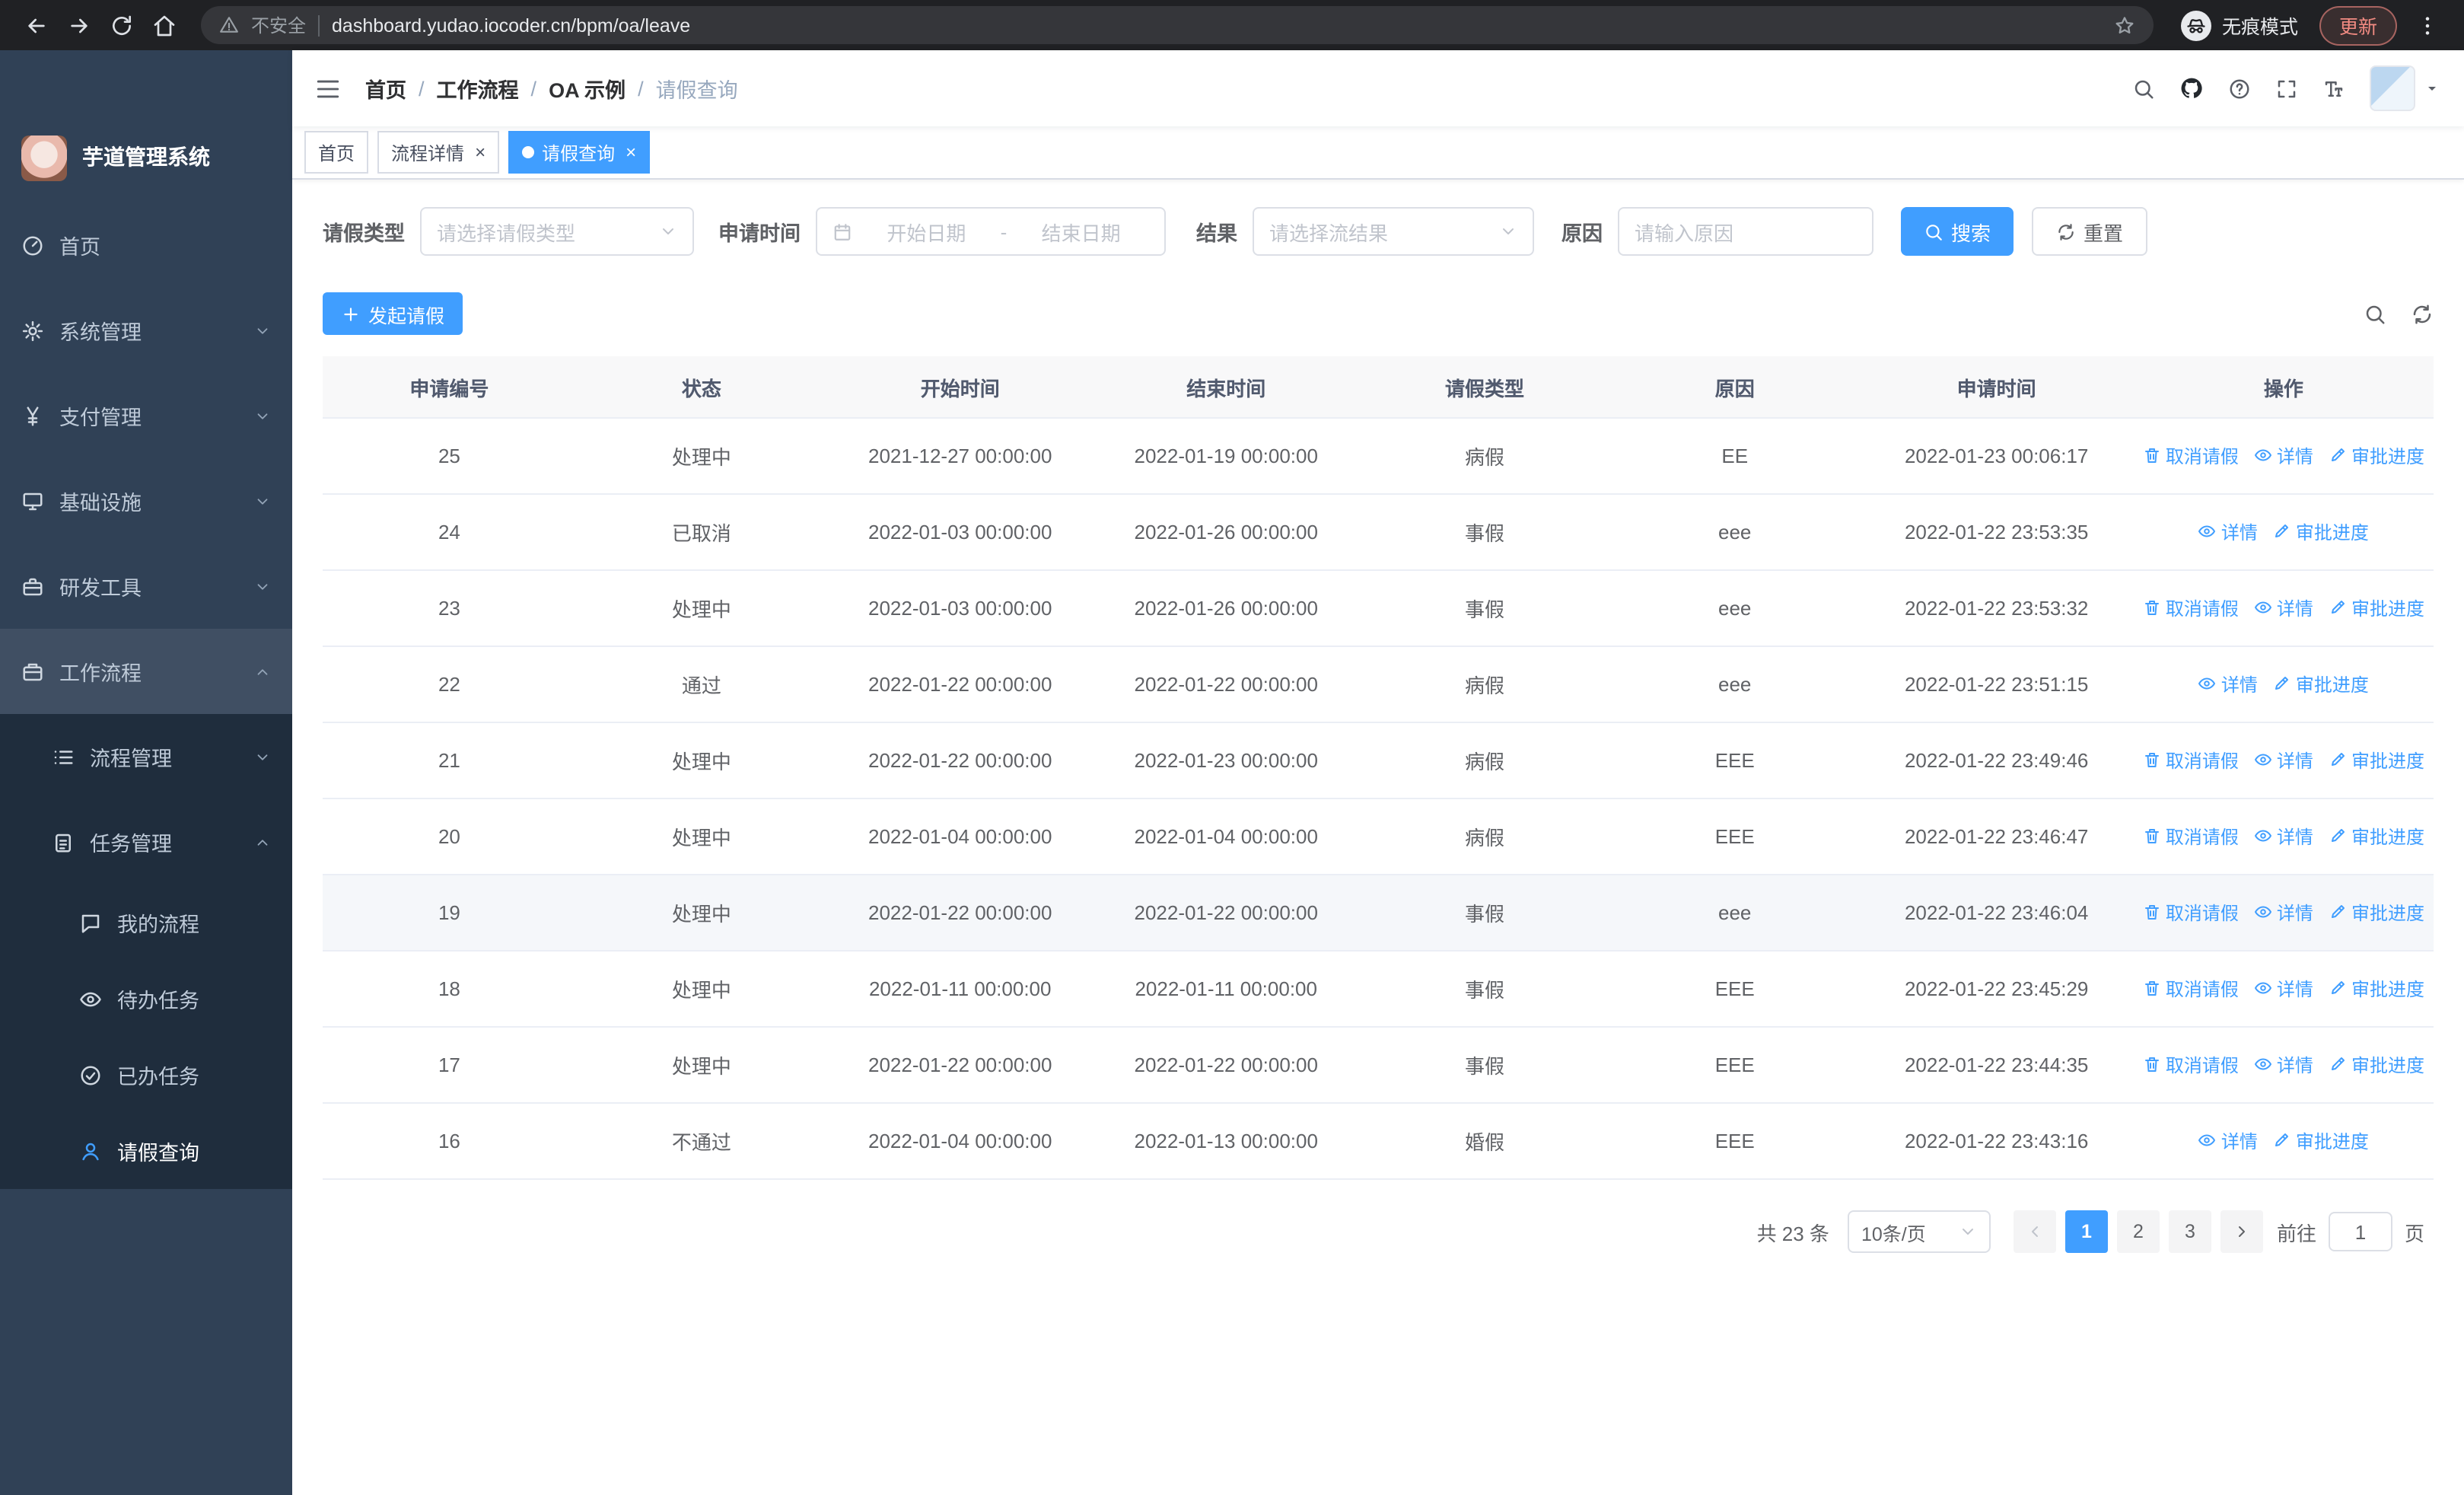  Describe the element at coordinates (438, 152) in the screenshot. I see `tag-item: 流程详情 ×` at that location.